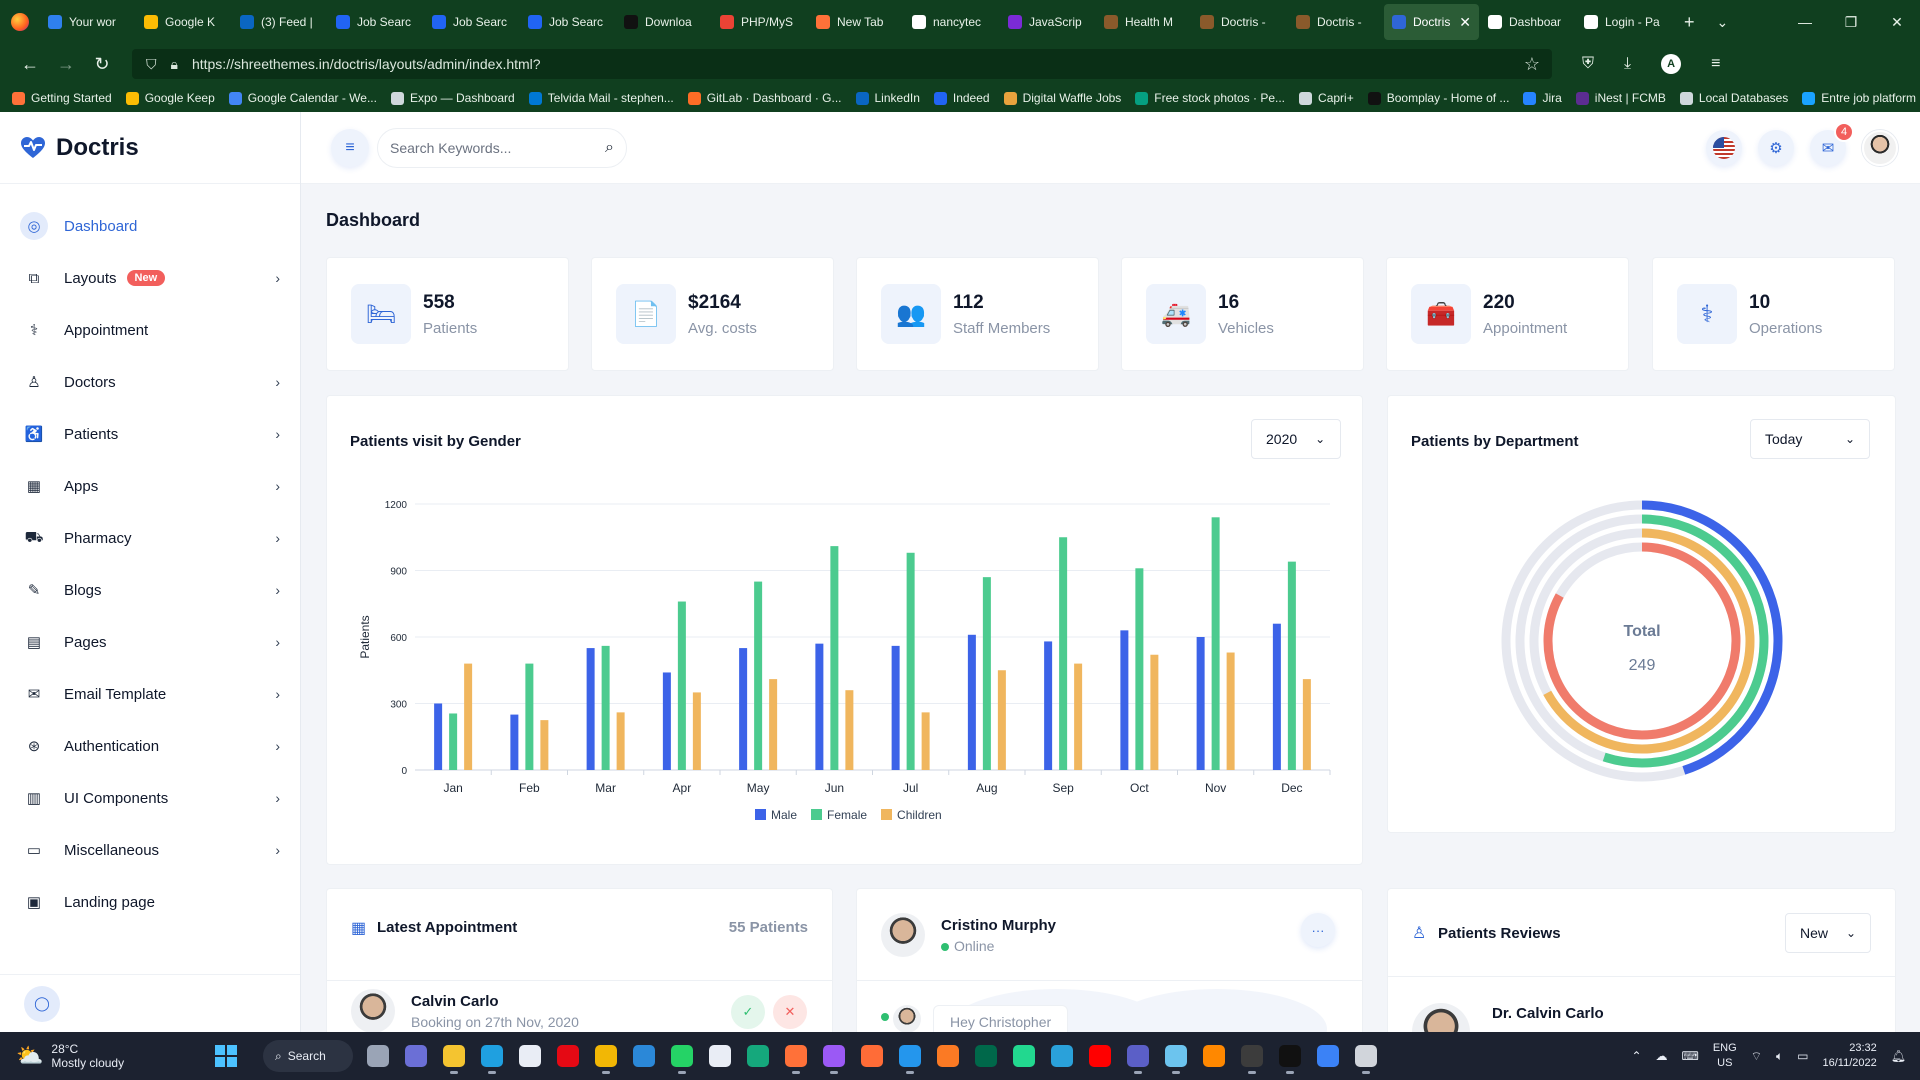  I want to click on browser-tab: (3) Feed |, so click(279, 22).